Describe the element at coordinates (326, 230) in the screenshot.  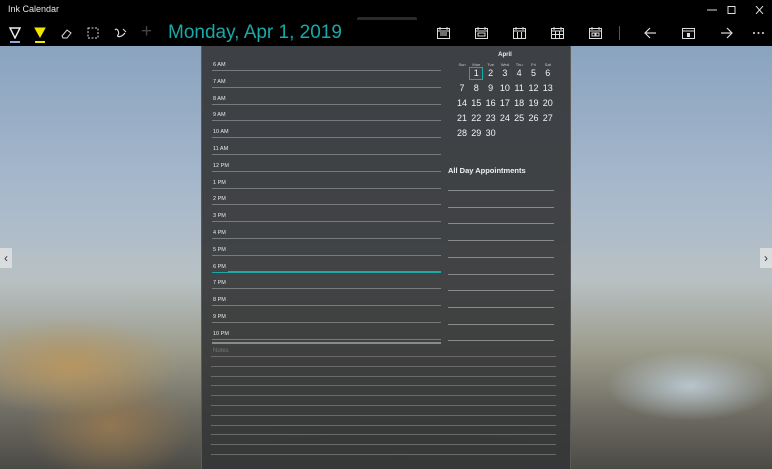
I see `hour-slot: 4 PM` at that location.